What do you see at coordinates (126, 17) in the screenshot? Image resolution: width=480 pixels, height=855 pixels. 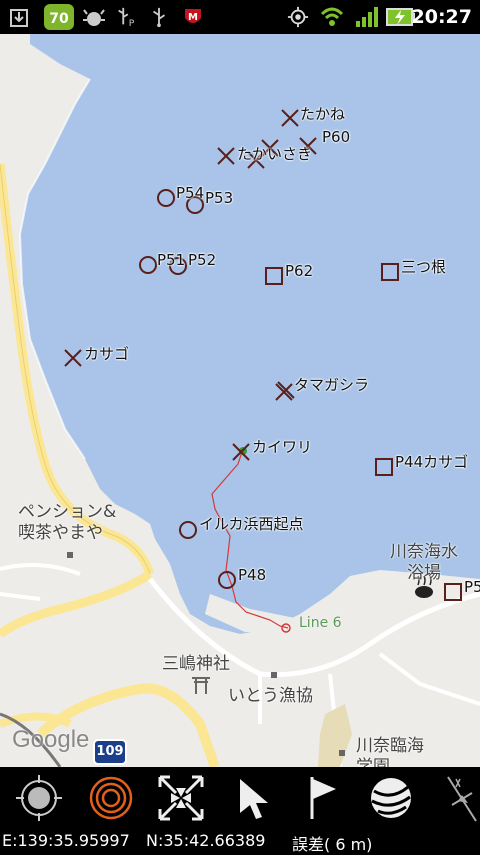 I see `usb-p-icon: P` at bounding box center [126, 17].